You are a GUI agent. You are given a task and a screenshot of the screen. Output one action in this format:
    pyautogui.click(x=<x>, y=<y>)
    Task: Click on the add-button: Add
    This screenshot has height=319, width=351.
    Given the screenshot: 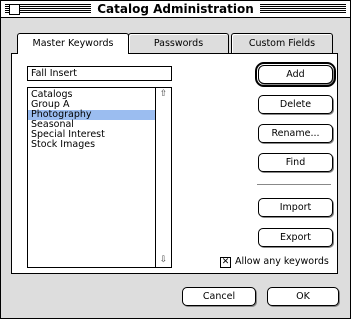 What is the action you would take?
    pyautogui.click(x=295, y=74)
    